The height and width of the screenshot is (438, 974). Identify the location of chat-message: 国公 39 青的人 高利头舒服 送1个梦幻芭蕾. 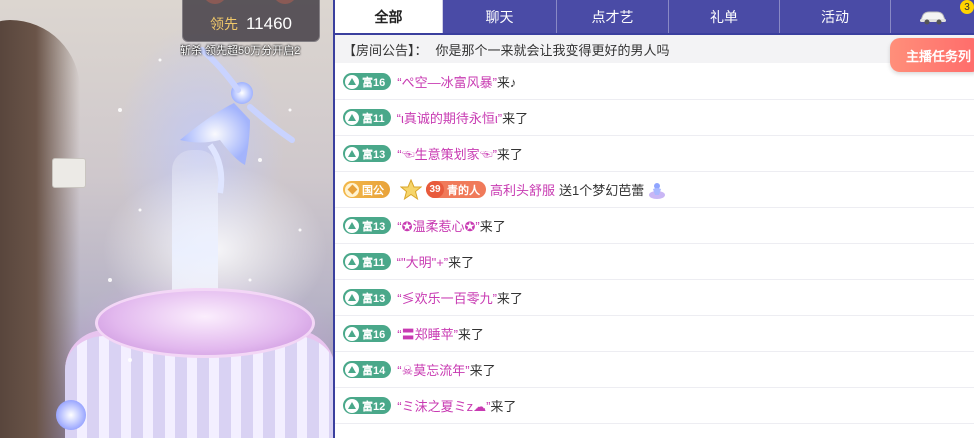
(654, 190).